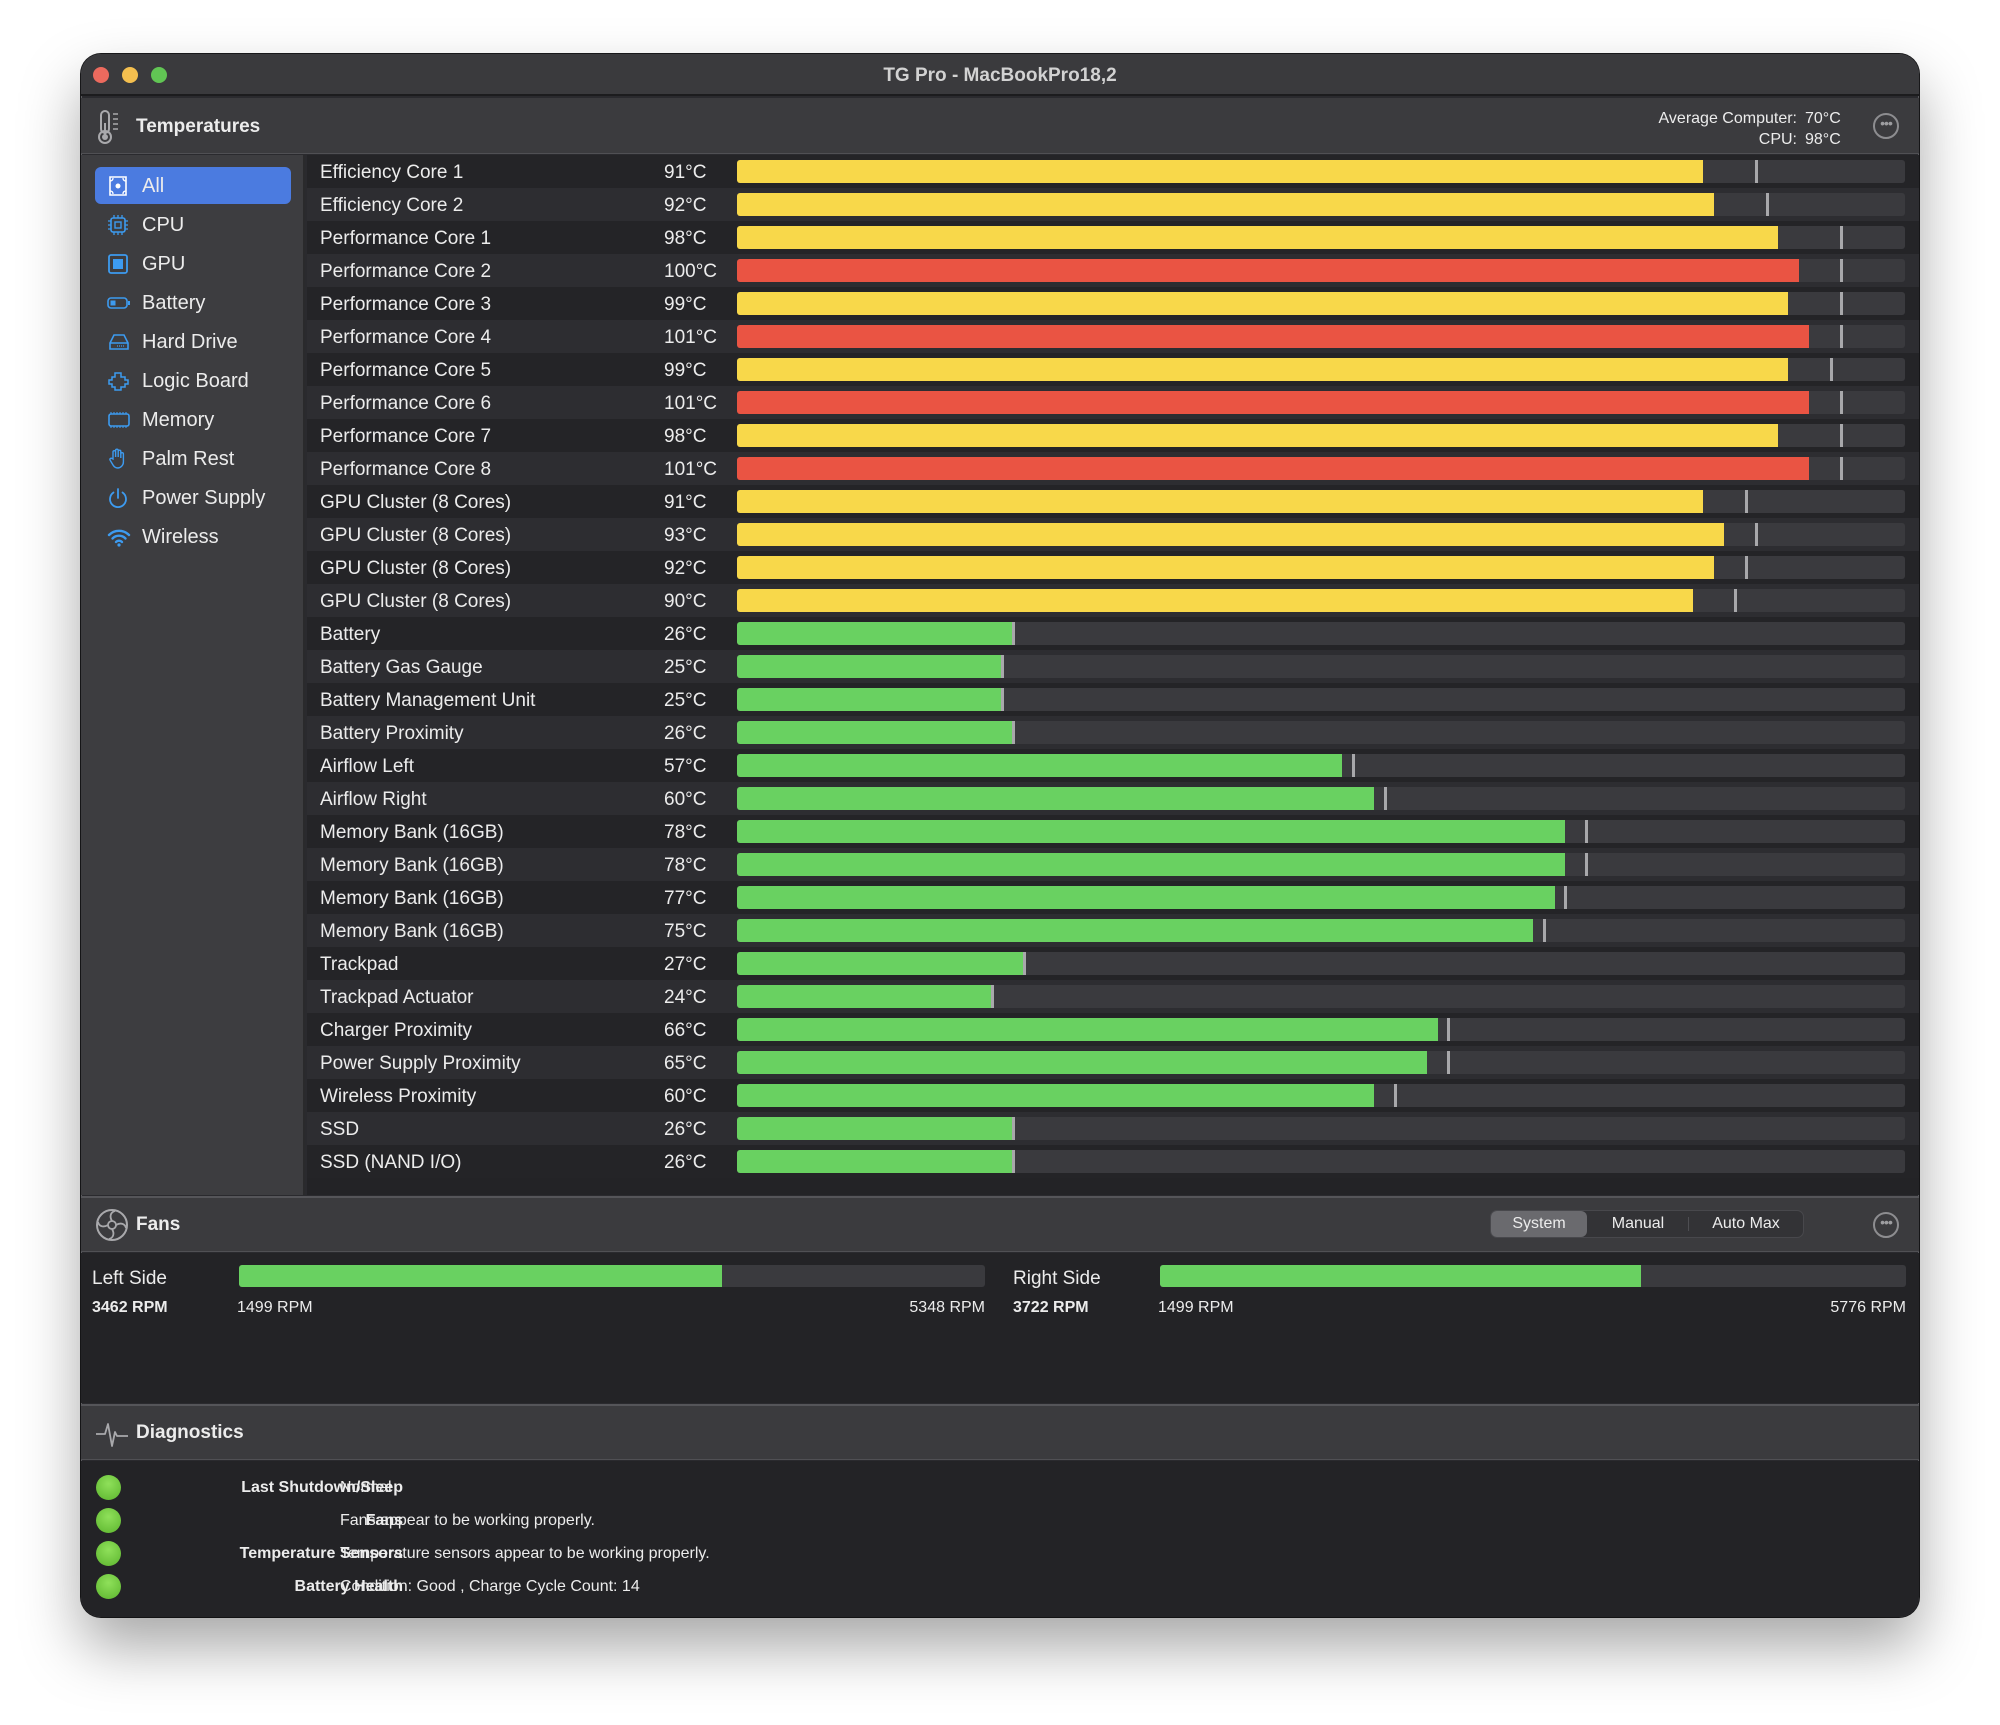  I want to click on sidebar-item-cpu: CPU, so click(193, 224).